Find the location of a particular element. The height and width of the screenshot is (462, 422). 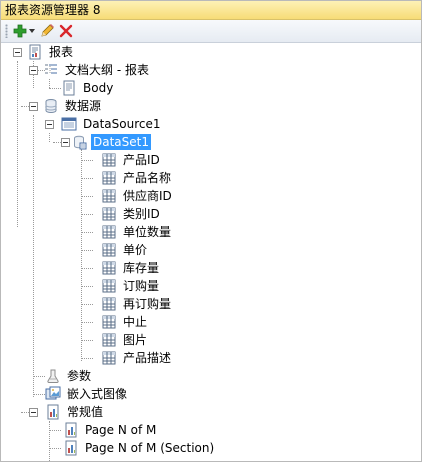

tree-node-parameters: 参数 is located at coordinates (69, 376).